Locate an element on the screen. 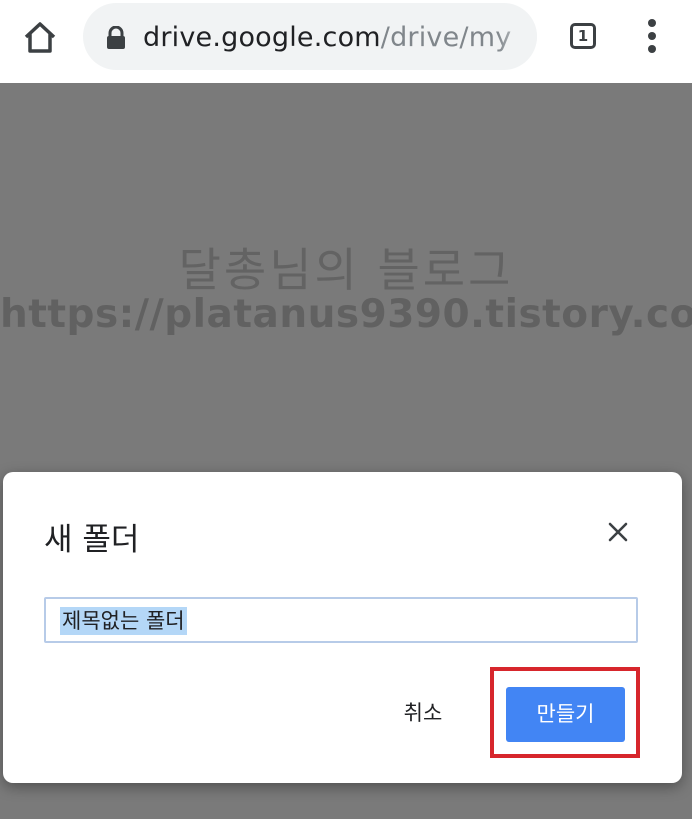  tab-count: 1 is located at coordinates (583, 36).